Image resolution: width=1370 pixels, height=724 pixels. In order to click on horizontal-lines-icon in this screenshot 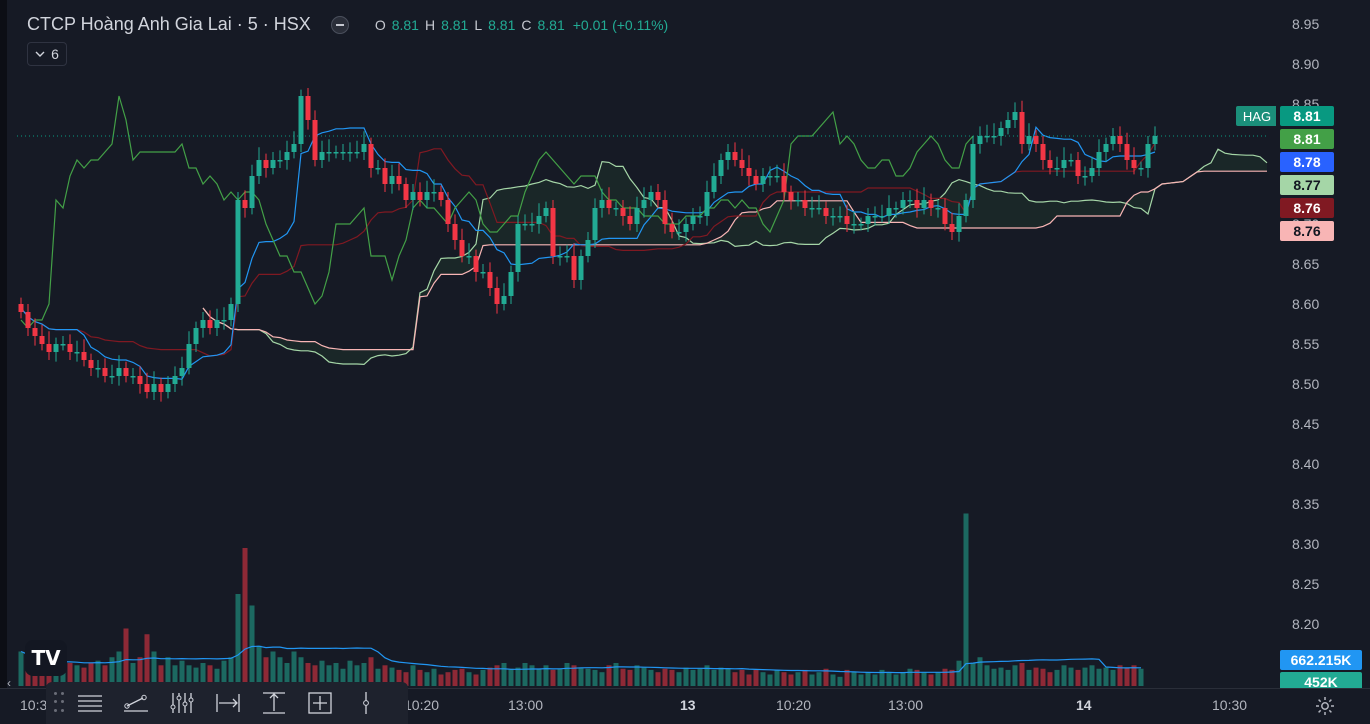, I will do `click(90, 703)`.